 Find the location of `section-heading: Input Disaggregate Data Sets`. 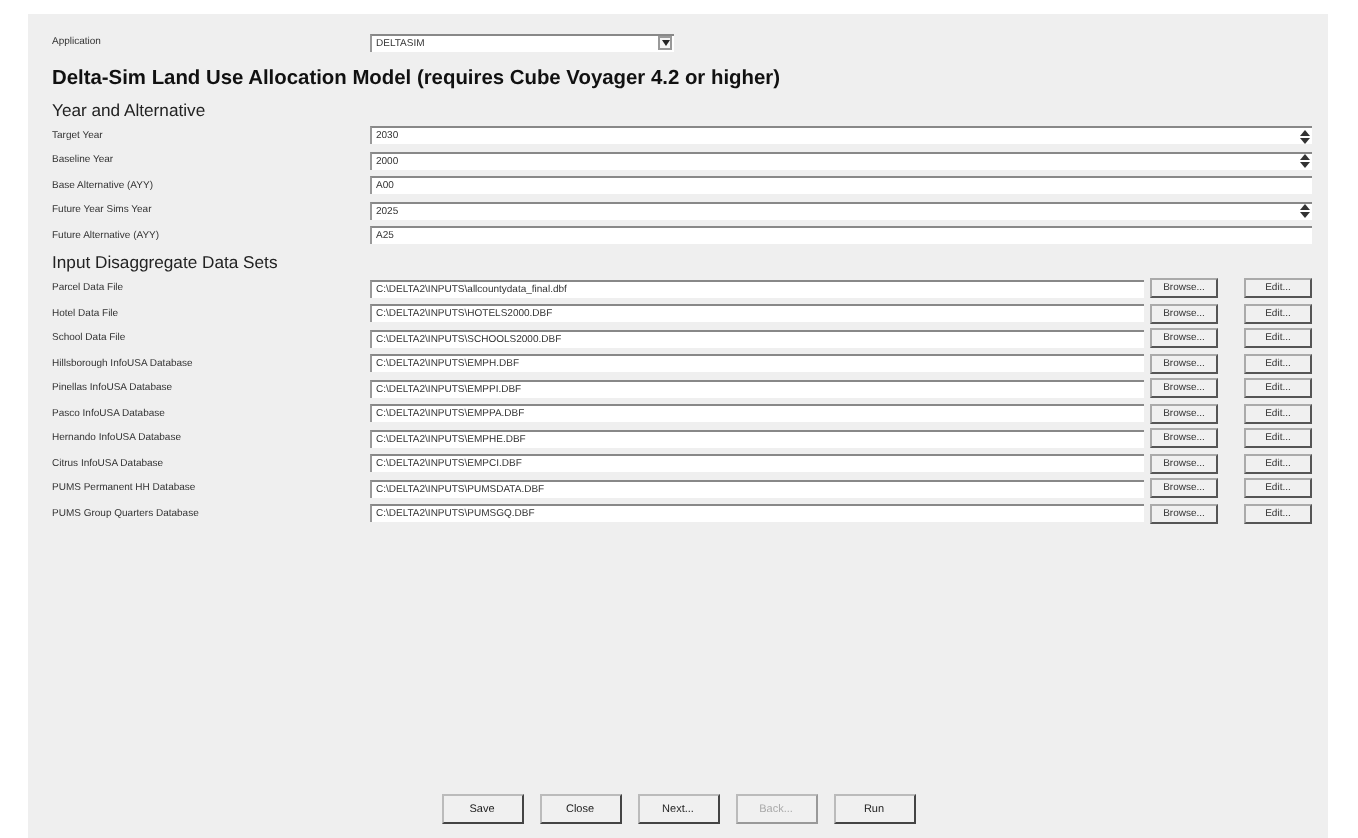

section-heading: Input Disaggregate Data Sets is located at coordinates (166, 262).